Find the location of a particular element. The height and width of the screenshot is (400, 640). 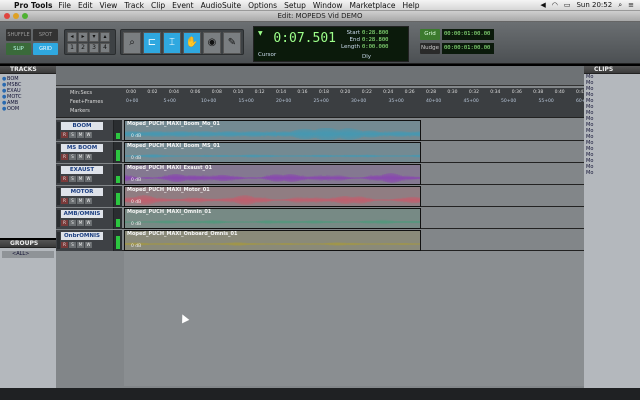

menu-setup: Setup is located at coordinates (295, 5).